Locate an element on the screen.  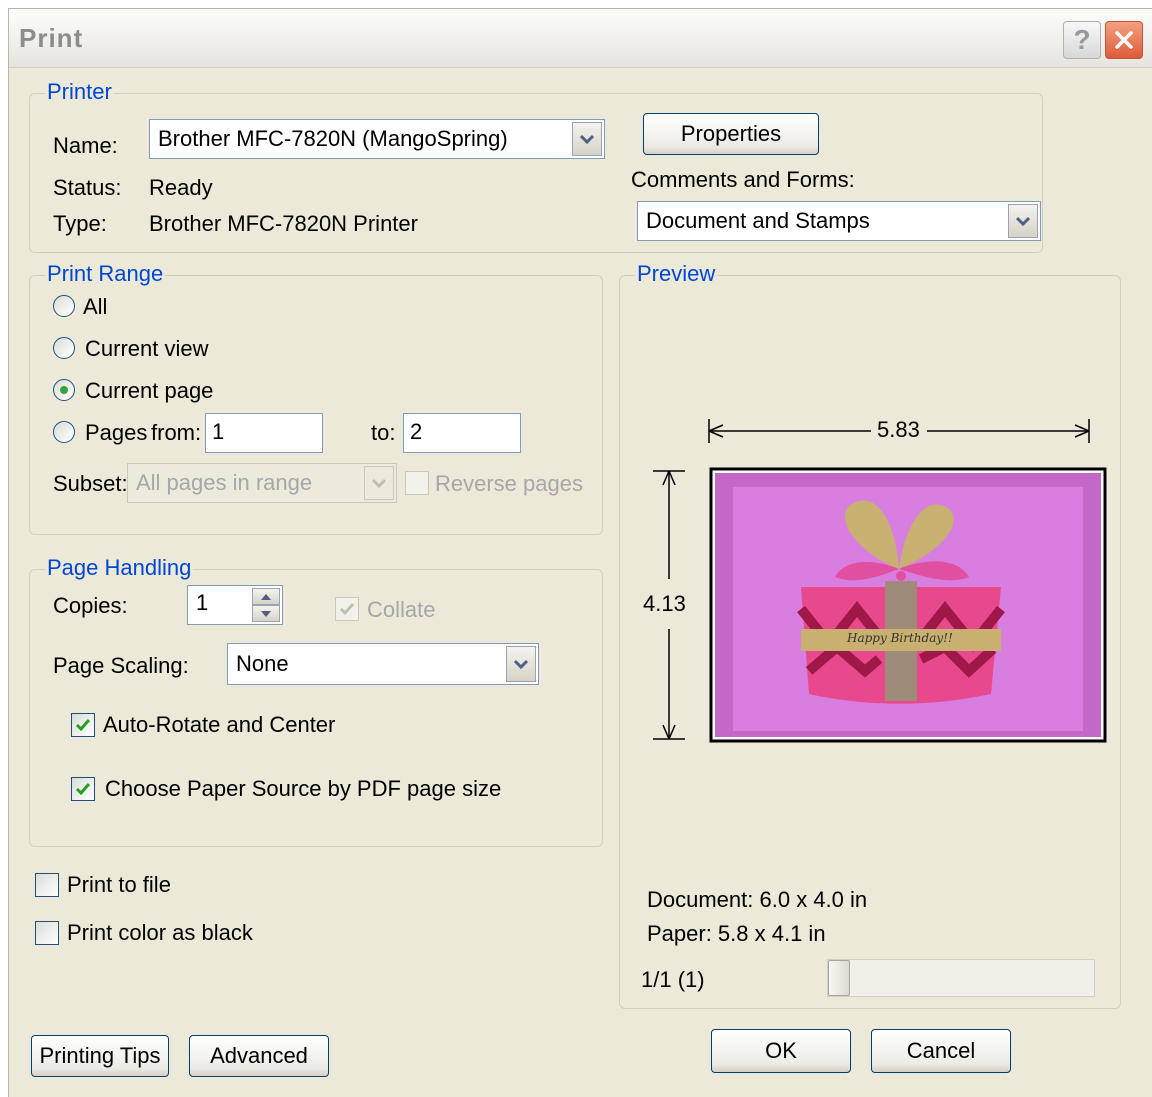
copies-stepper: 1 is located at coordinates (235, 605).